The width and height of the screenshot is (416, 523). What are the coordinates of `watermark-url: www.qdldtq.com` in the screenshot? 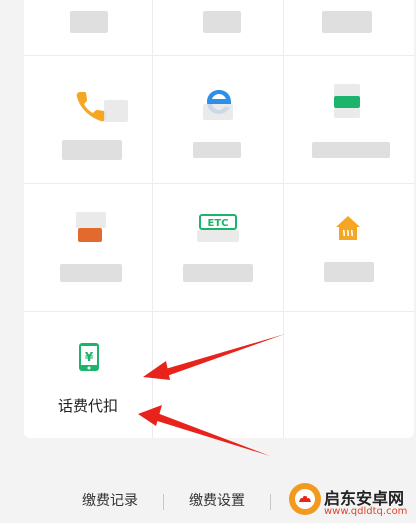 It's located at (366, 511).